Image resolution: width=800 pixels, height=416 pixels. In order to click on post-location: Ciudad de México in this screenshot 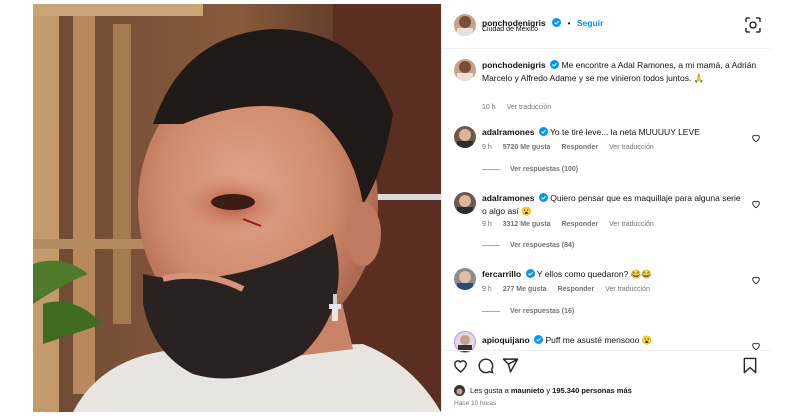, I will do `click(510, 29)`.